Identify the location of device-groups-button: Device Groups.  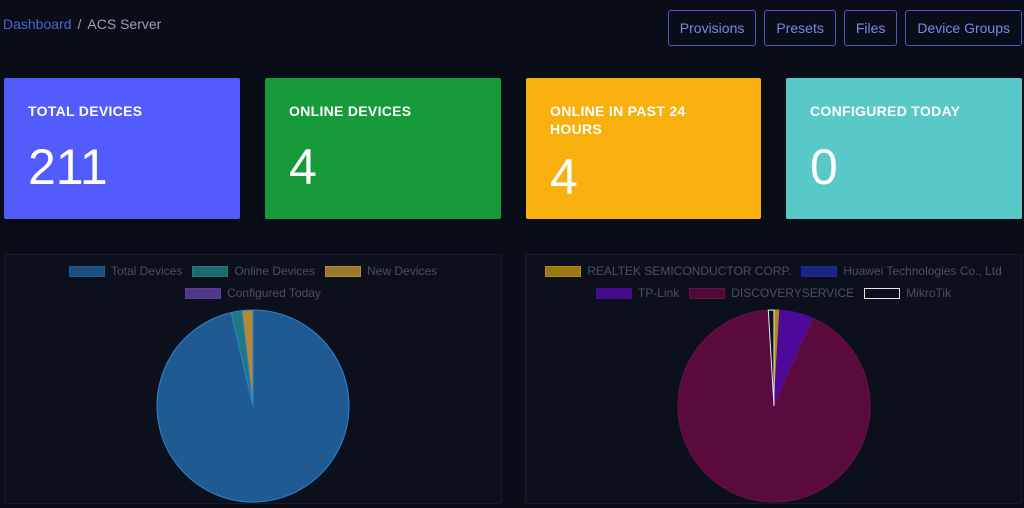
(963, 28).